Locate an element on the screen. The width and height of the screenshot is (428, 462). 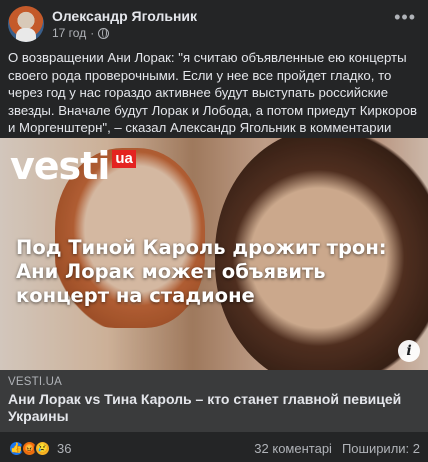
more-icon: ••• is located at coordinates (405, 17).